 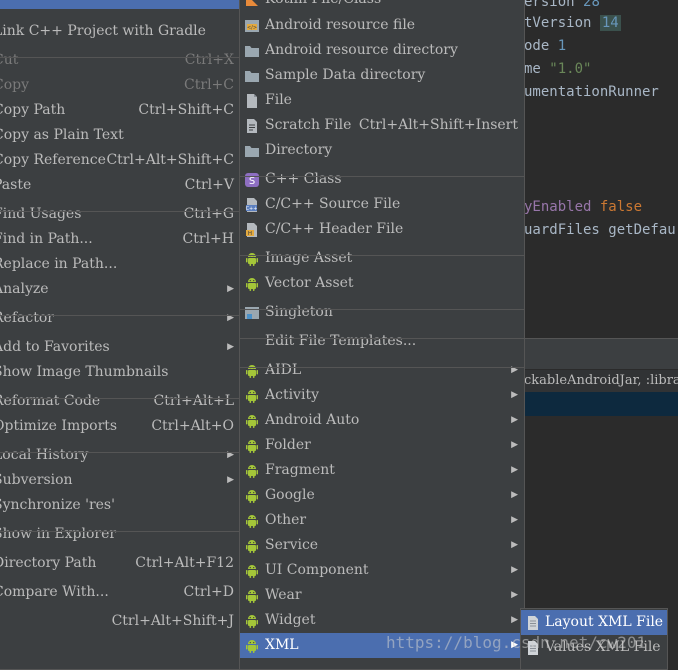 What do you see at coordinates (382, 645) in the screenshot?
I see `new-menu-item-xml: XML ▶` at bounding box center [382, 645].